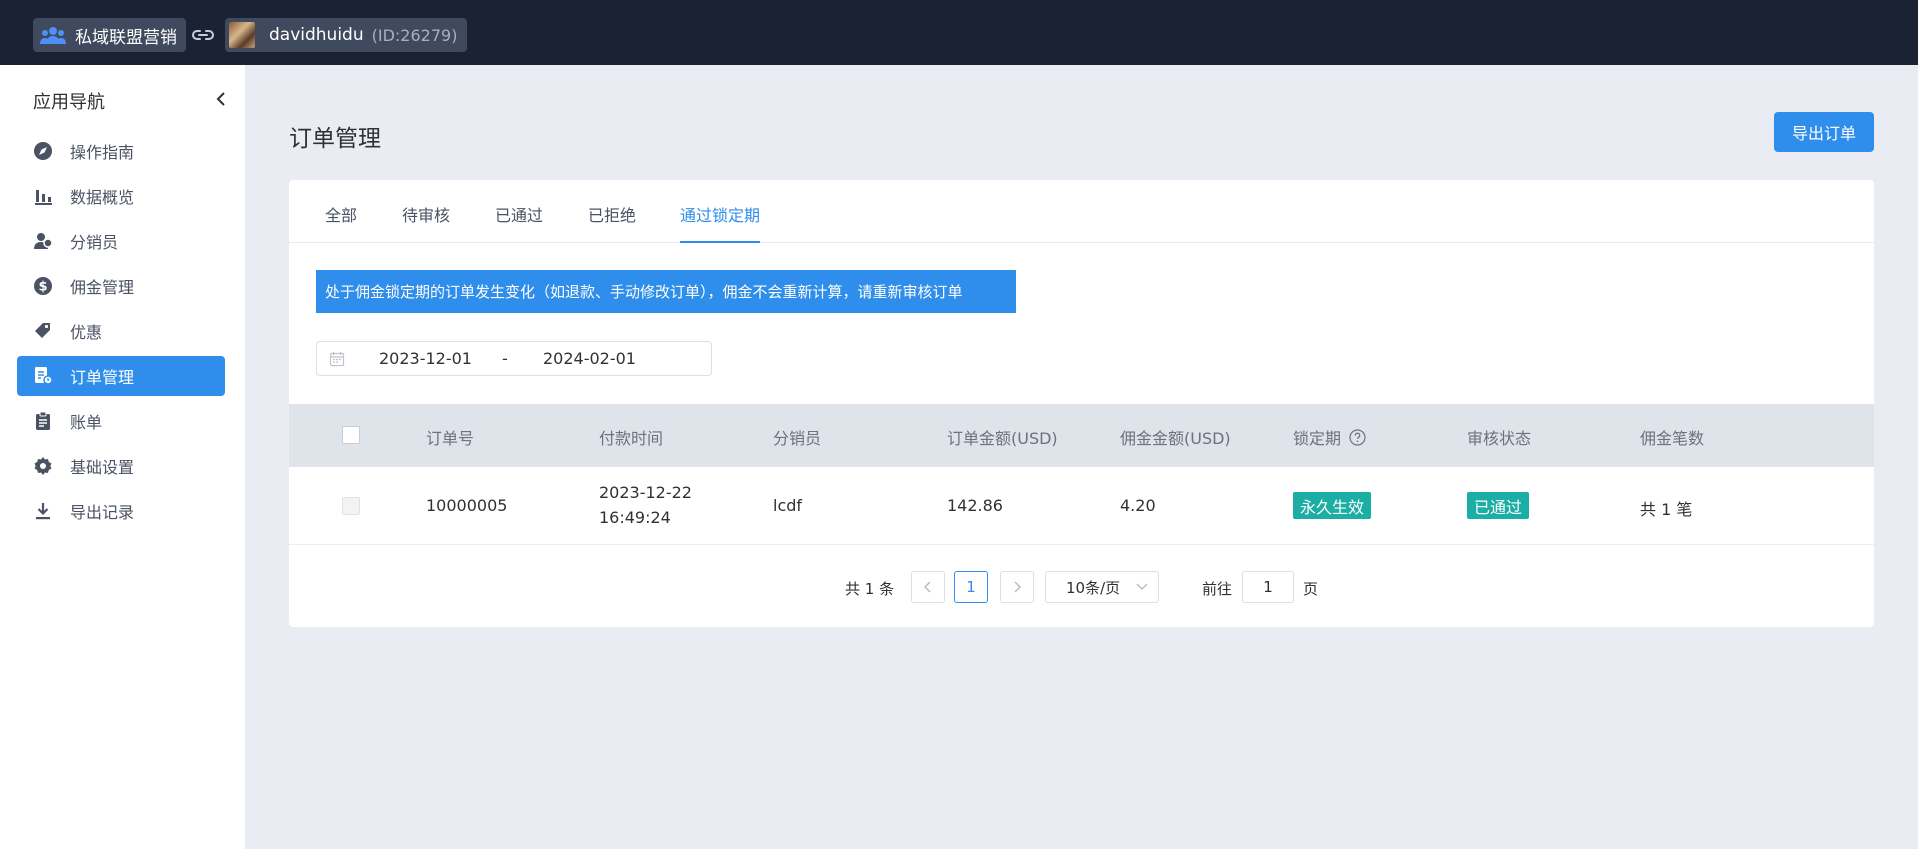 The height and width of the screenshot is (849, 1918). Describe the element at coordinates (519, 222) in the screenshot. I see `tab-approved: 已通过` at that location.